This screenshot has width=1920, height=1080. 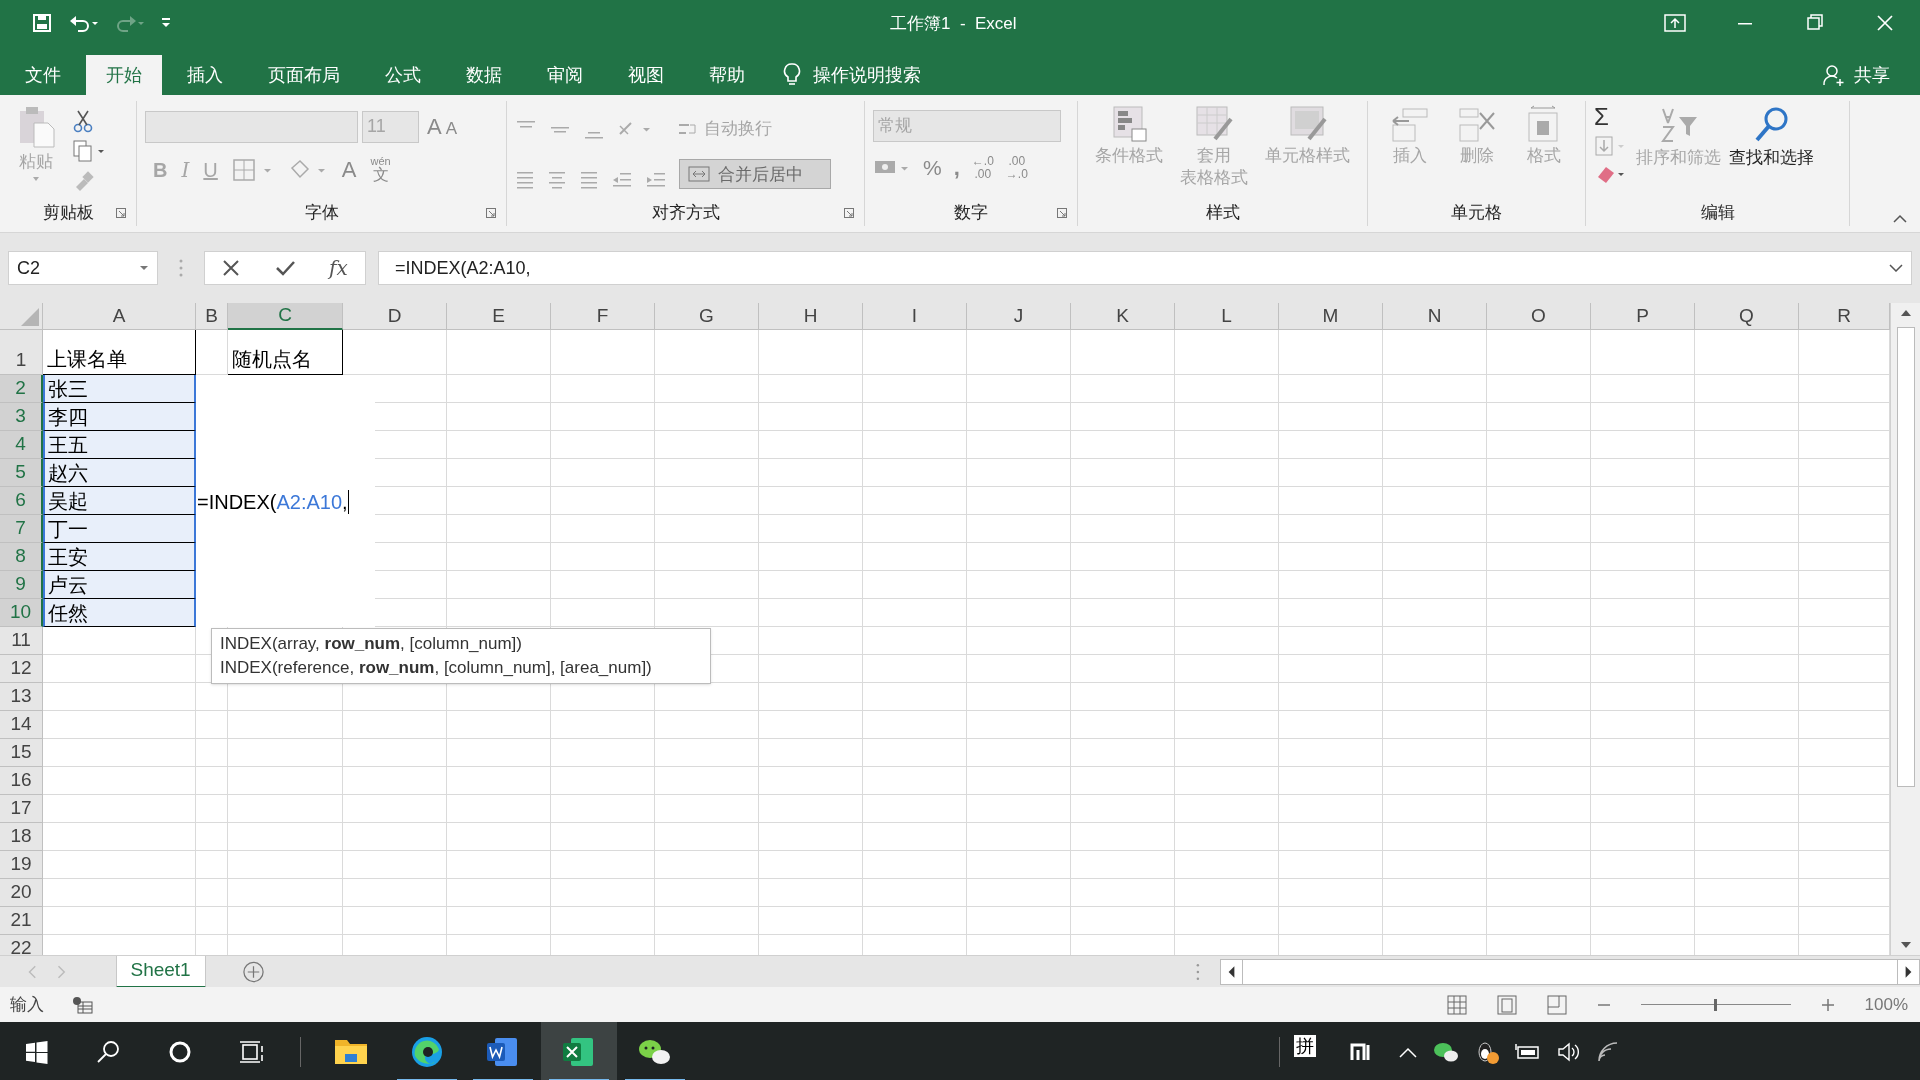 What do you see at coordinates (231, 268) in the screenshot?
I see `cancel-icon` at bounding box center [231, 268].